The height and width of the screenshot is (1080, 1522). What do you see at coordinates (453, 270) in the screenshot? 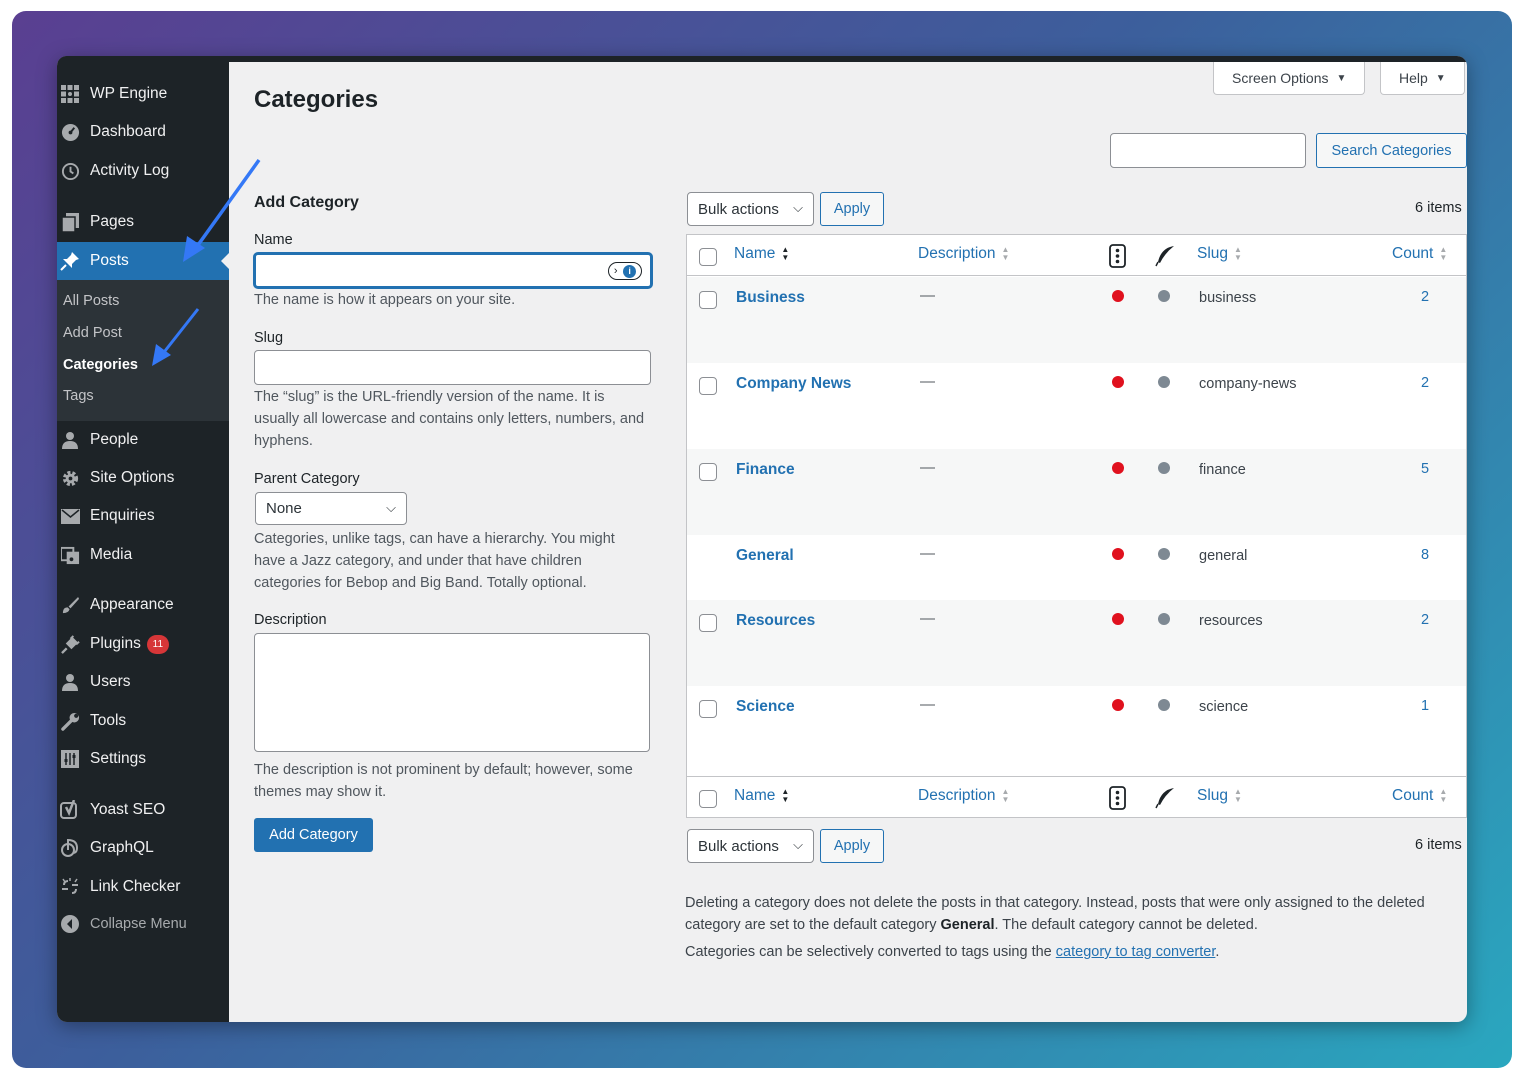
I see `name-field: › i` at bounding box center [453, 270].